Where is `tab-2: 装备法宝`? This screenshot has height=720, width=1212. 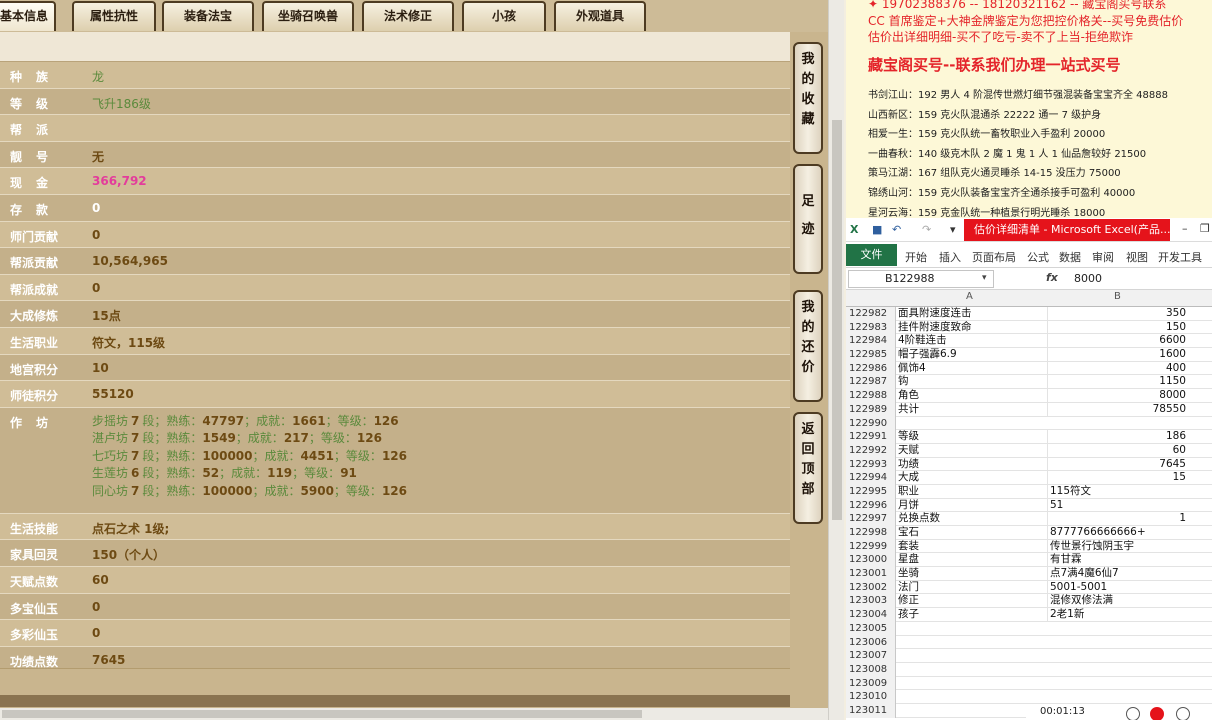
tab-2: 装备法宝 is located at coordinates (208, 16).